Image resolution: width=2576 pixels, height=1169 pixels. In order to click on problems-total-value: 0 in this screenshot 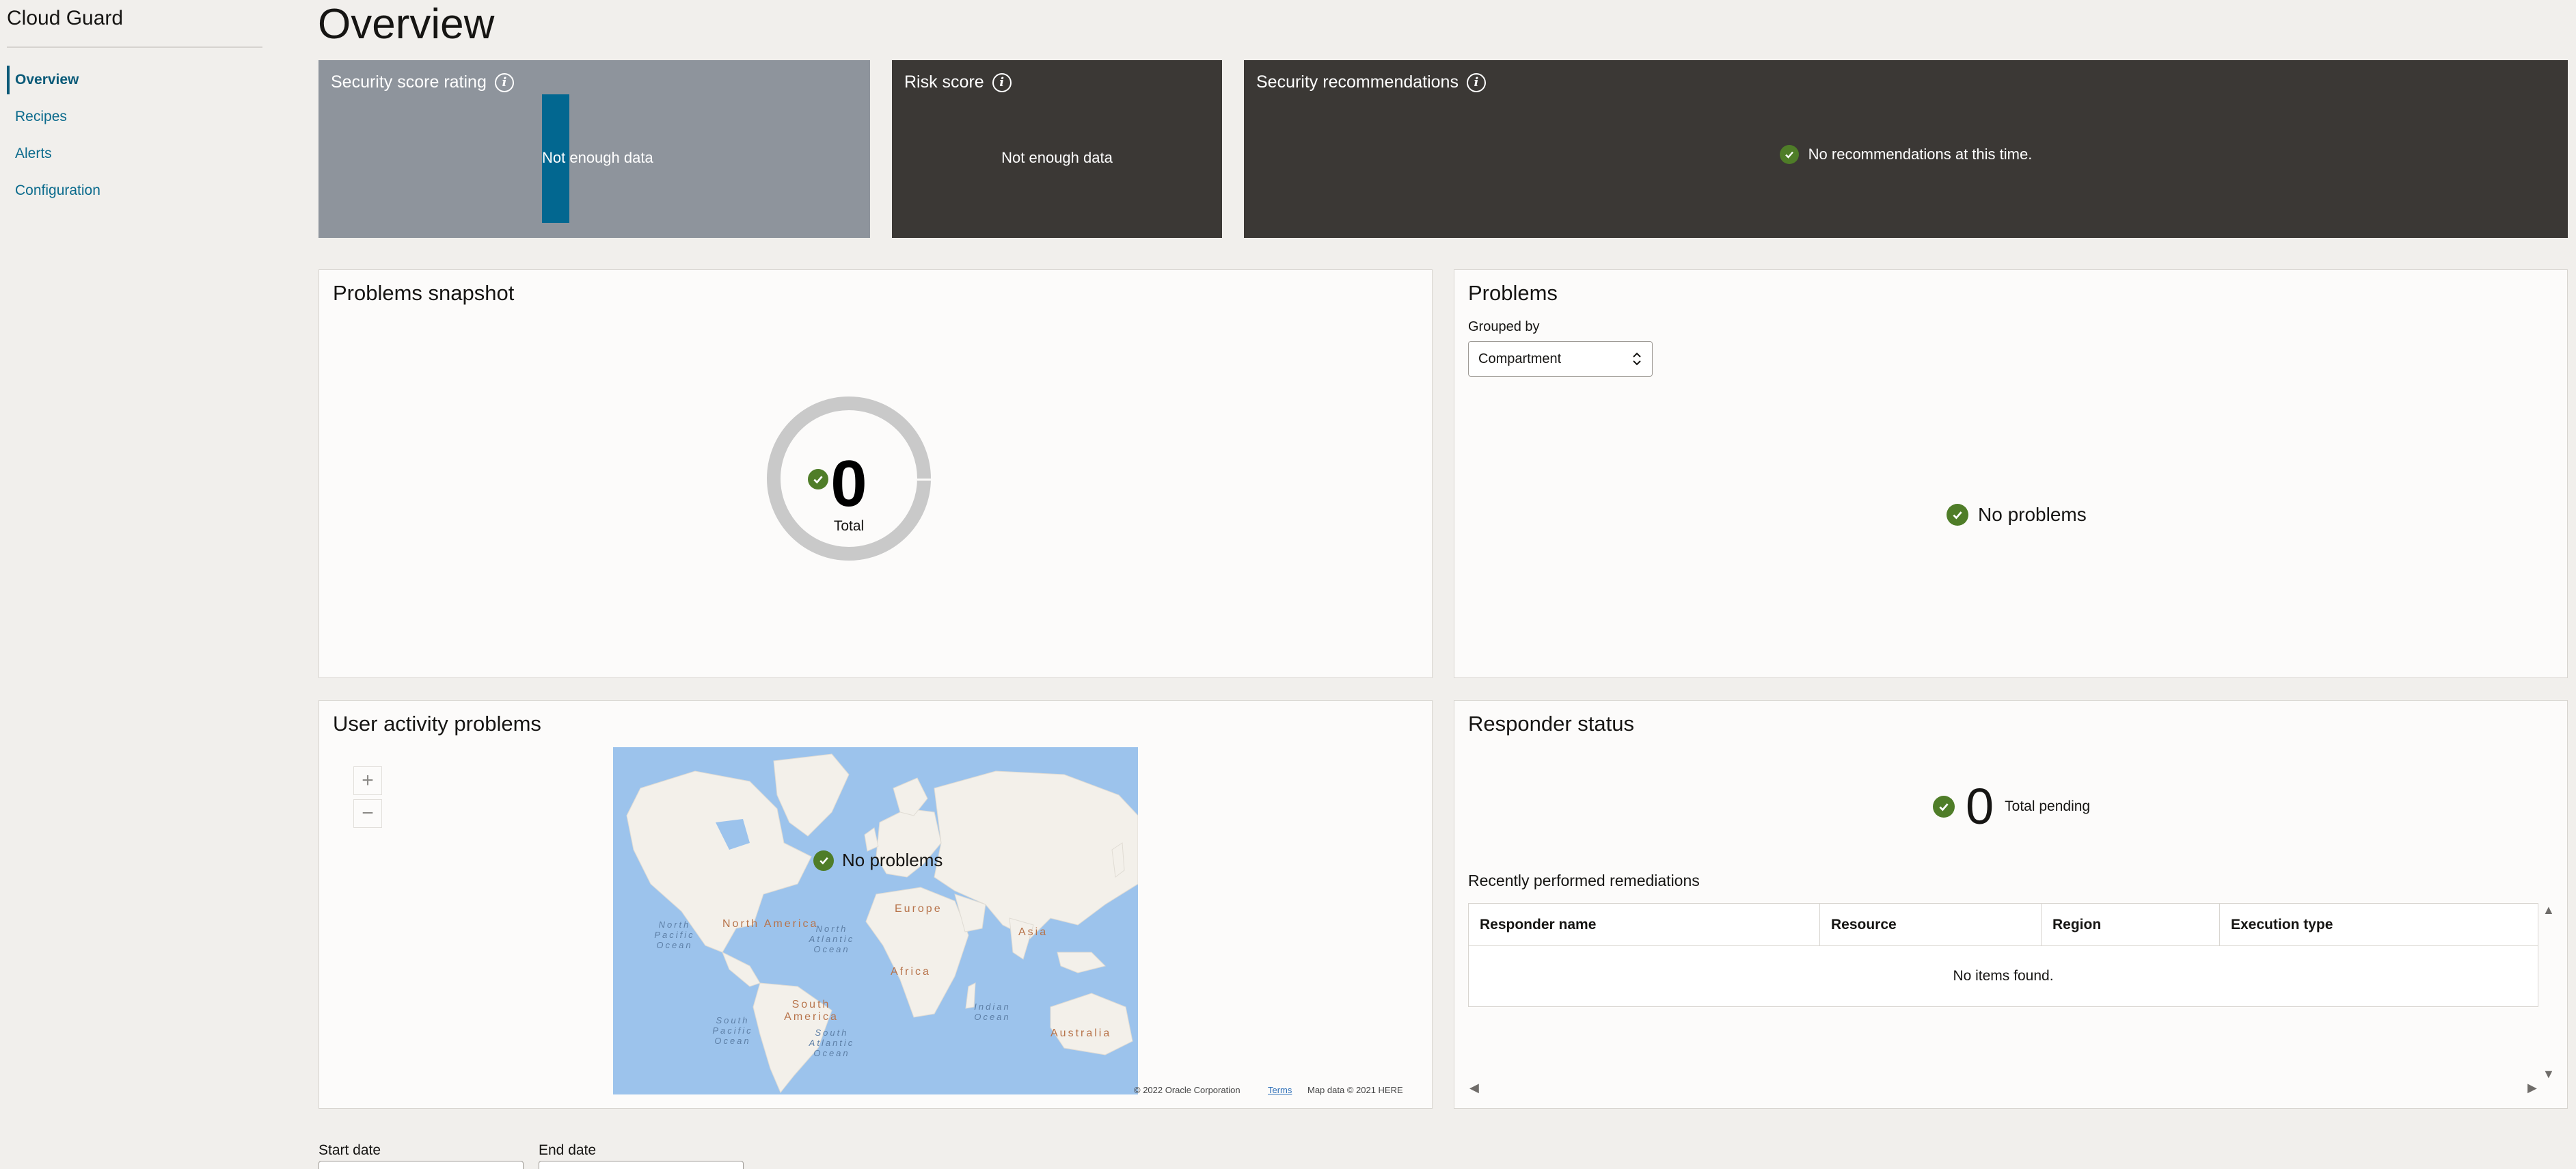, I will do `click(849, 483)`.